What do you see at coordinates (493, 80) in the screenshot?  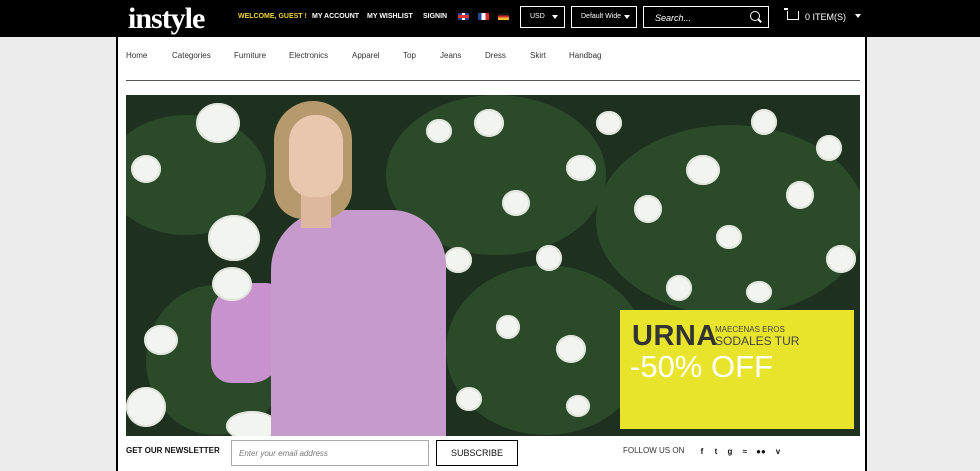 I see `nav-divider` at bounding box center [493, 80].